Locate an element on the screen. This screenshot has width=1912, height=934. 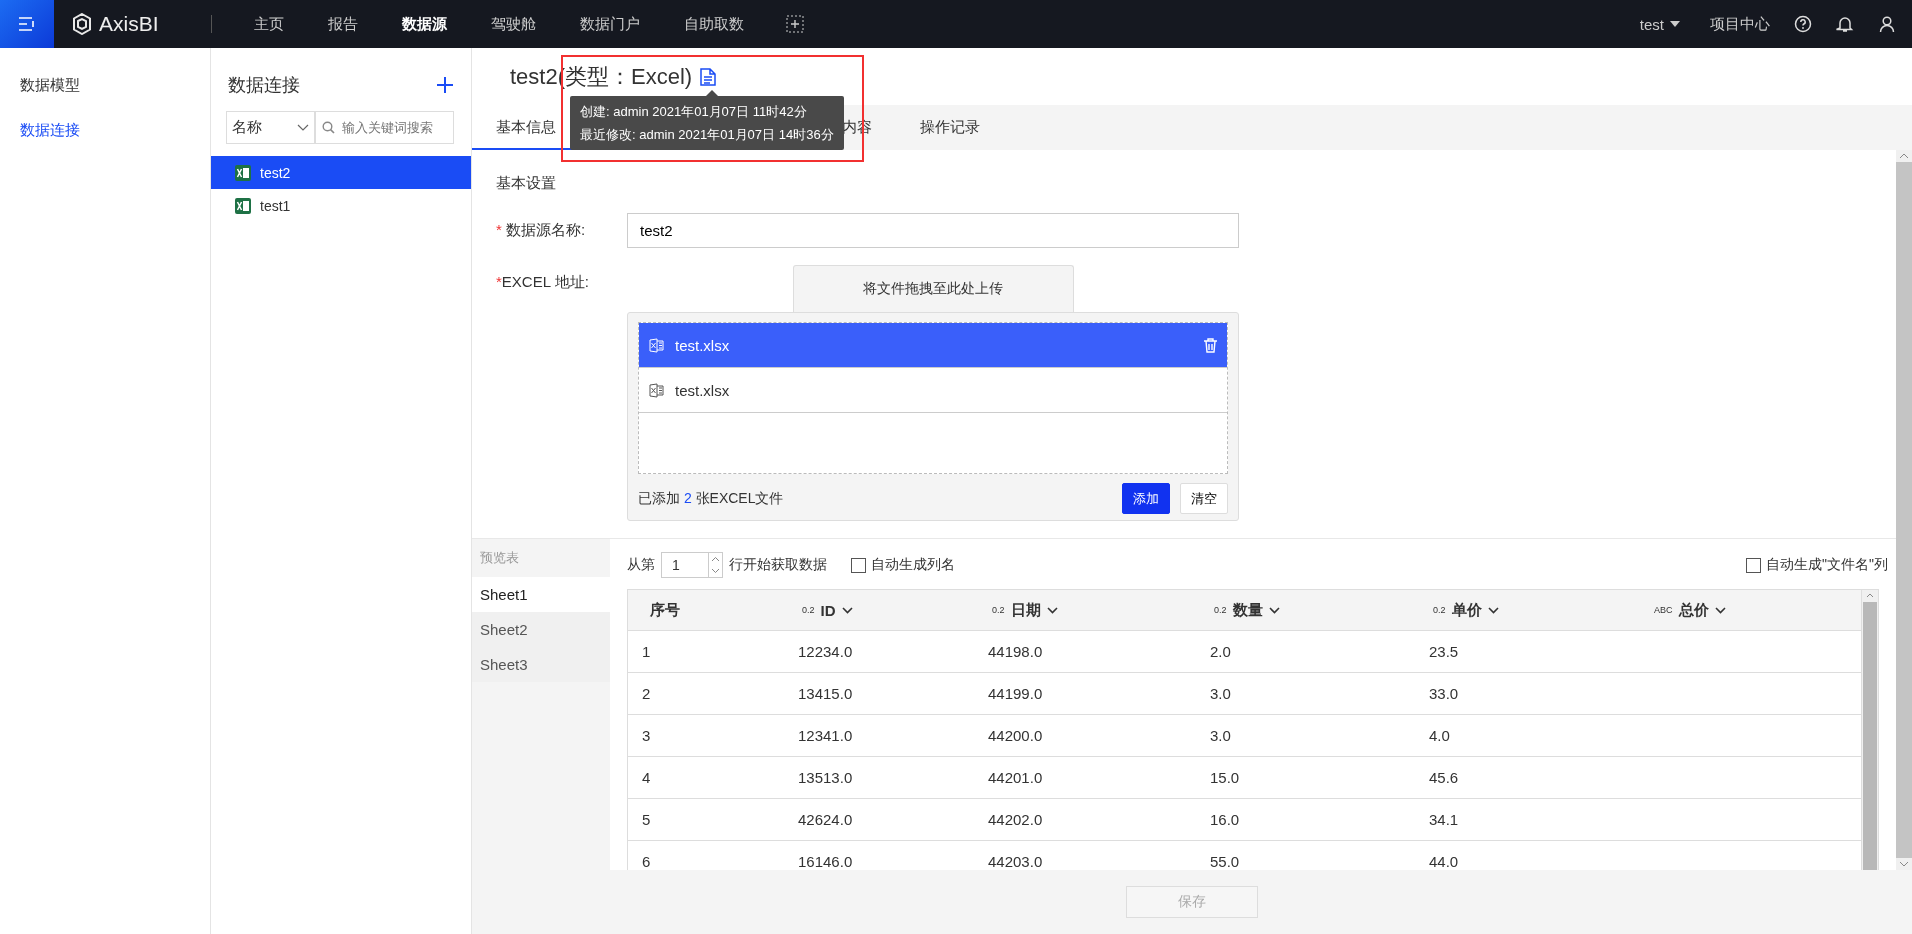
filter-select: 名称 is located at coordinates (270, 127).